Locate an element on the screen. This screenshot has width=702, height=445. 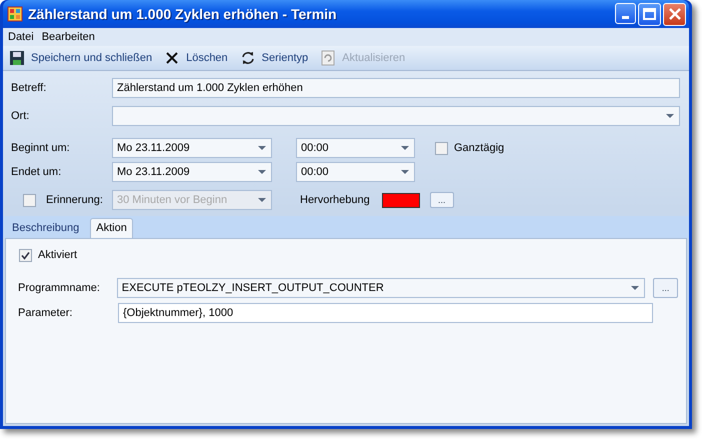
menu-item: Bearbeiten is located at coordinates (68, 37).